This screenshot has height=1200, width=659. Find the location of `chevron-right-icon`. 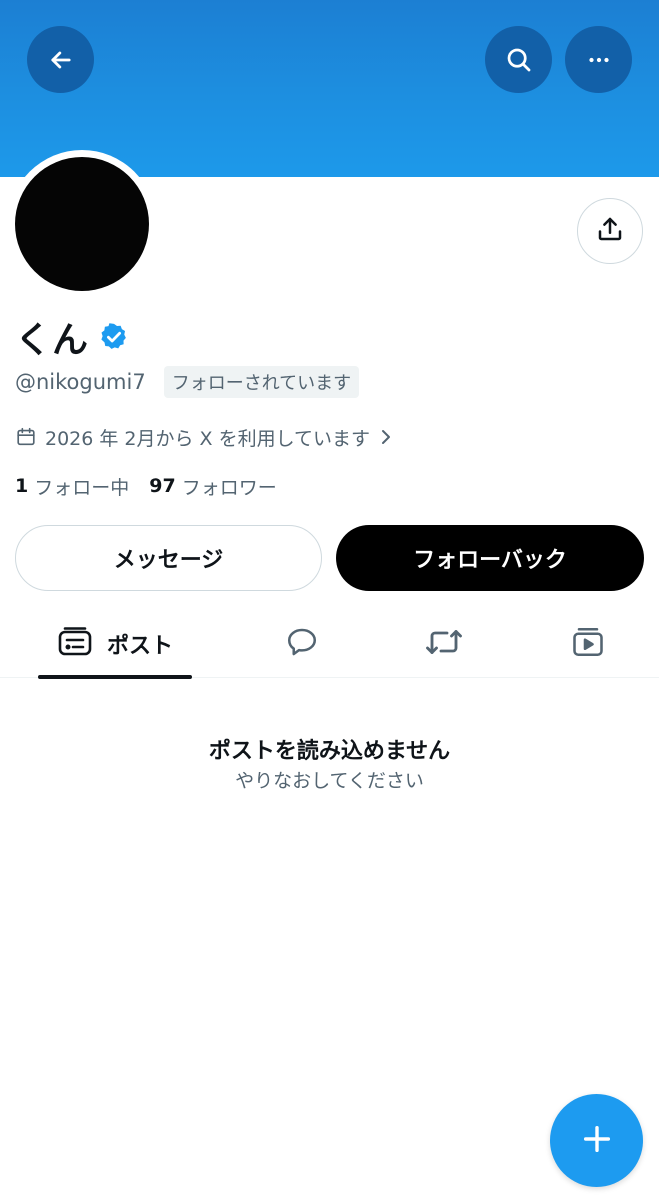

chevron-right-icon is located at coordinates (386, 437).